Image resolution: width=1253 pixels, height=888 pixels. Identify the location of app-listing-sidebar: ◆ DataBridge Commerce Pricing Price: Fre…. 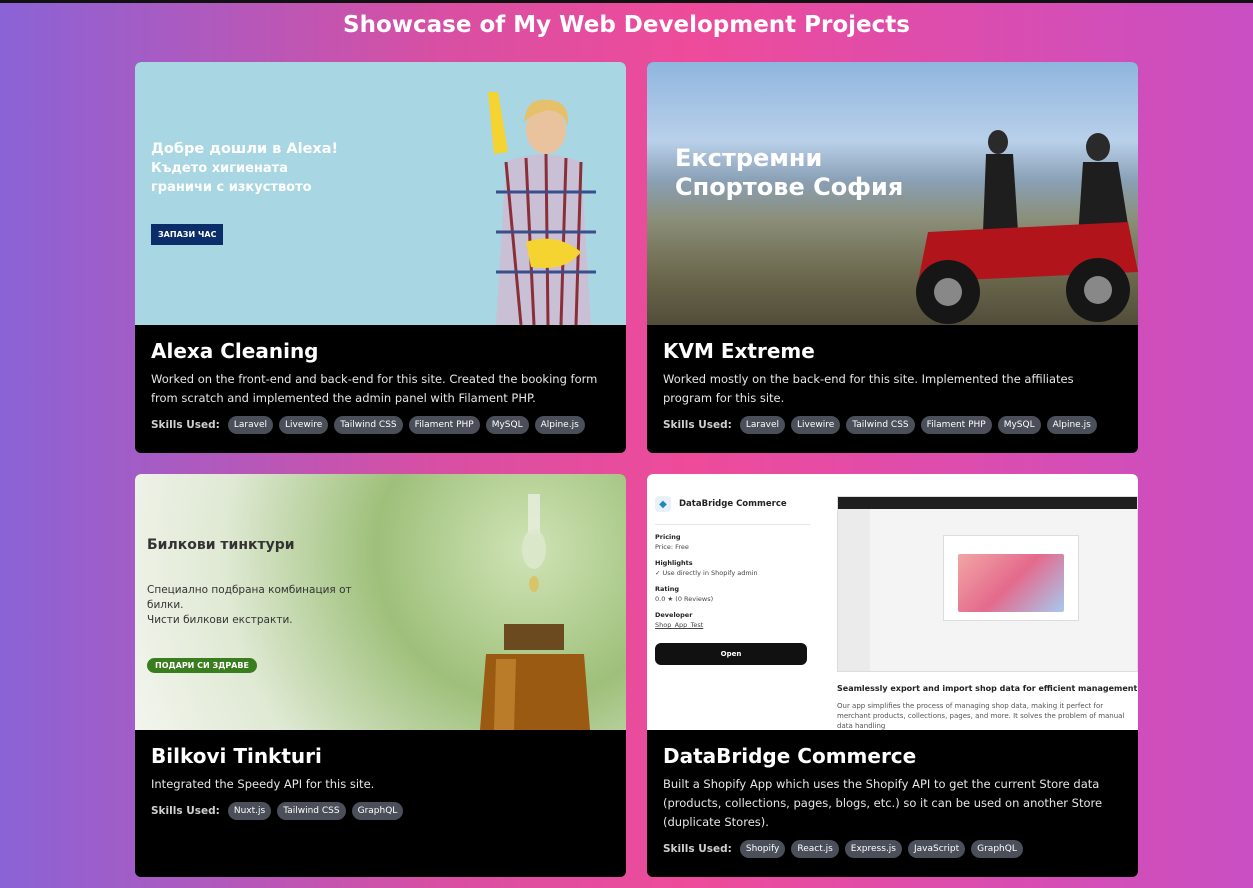
(732, 580).